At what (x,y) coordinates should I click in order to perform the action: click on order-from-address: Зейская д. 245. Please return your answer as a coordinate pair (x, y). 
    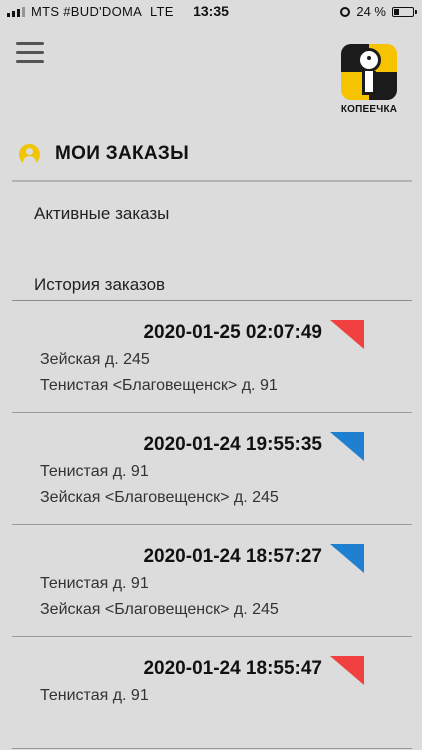
    Looking at the image, I should click on (95, 359).